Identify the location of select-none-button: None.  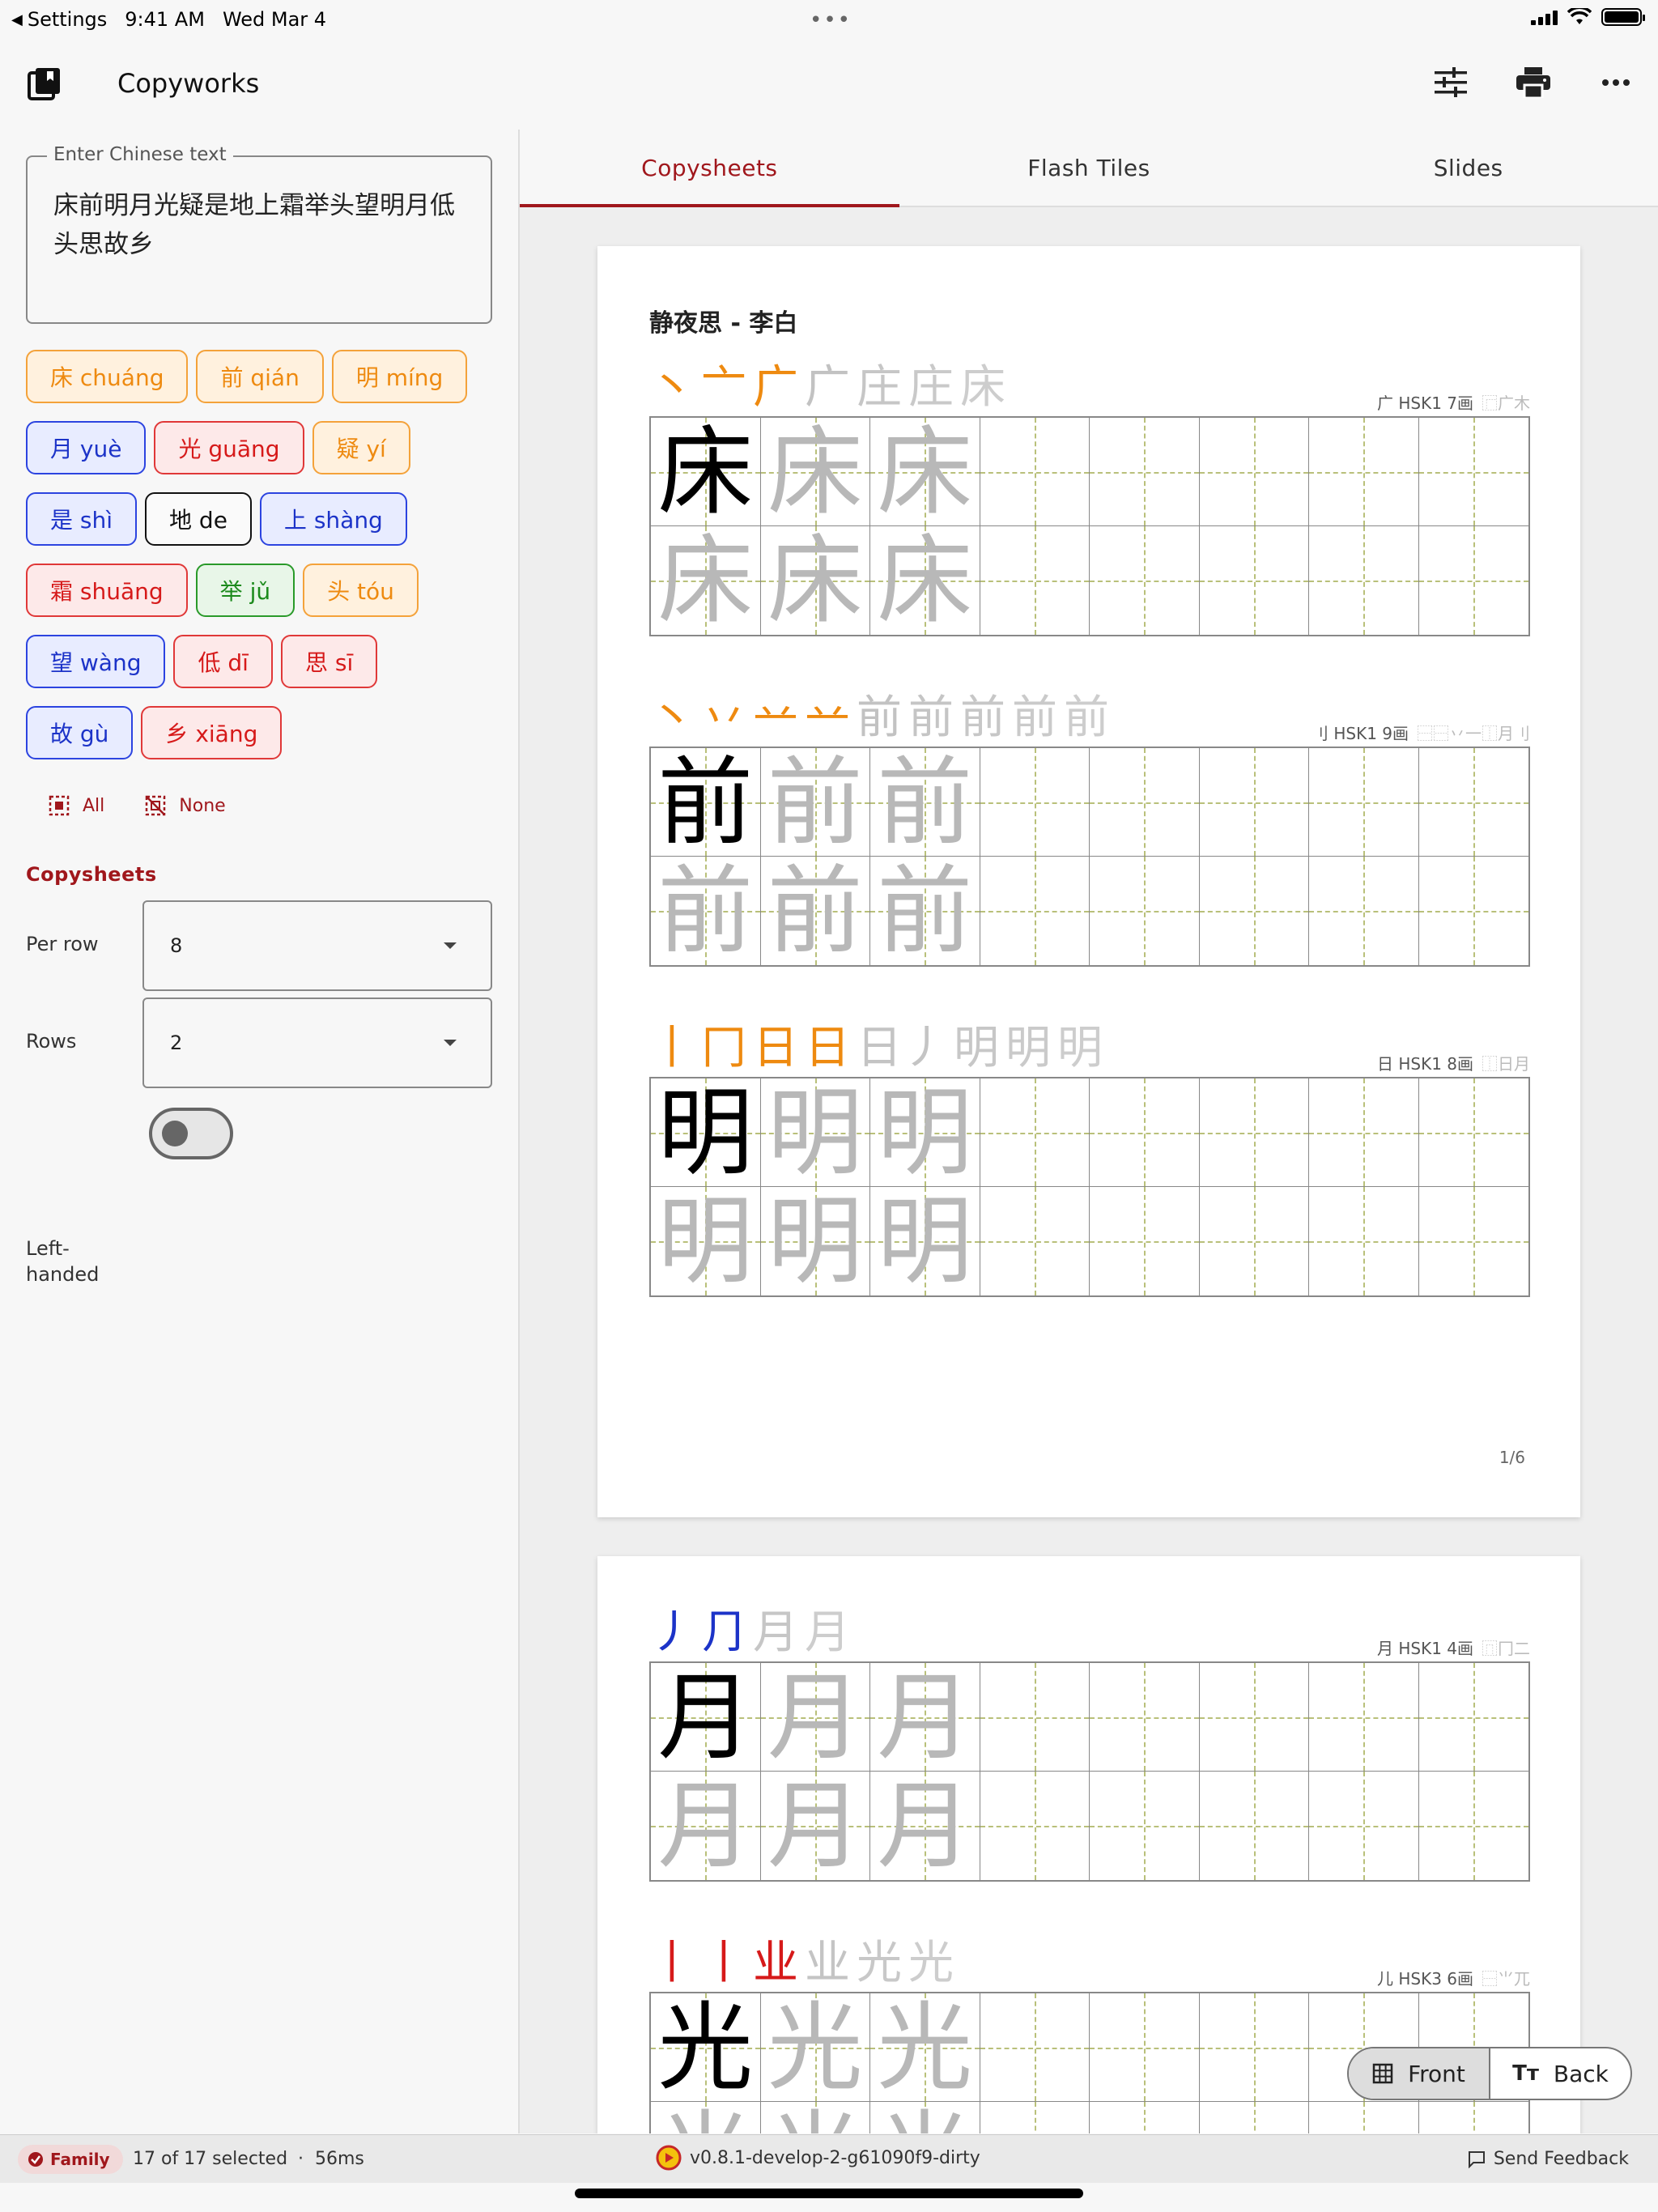
(185, 806).